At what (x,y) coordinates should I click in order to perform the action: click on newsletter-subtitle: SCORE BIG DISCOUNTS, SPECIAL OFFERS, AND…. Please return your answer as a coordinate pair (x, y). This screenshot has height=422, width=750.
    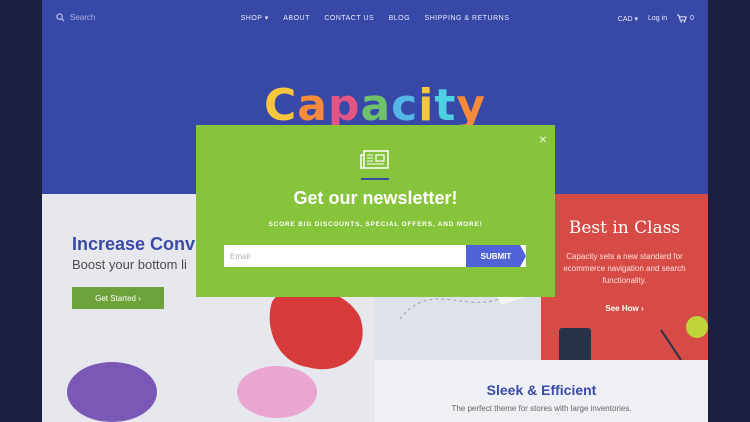
    Looking at the image, I should click on (375, 224).